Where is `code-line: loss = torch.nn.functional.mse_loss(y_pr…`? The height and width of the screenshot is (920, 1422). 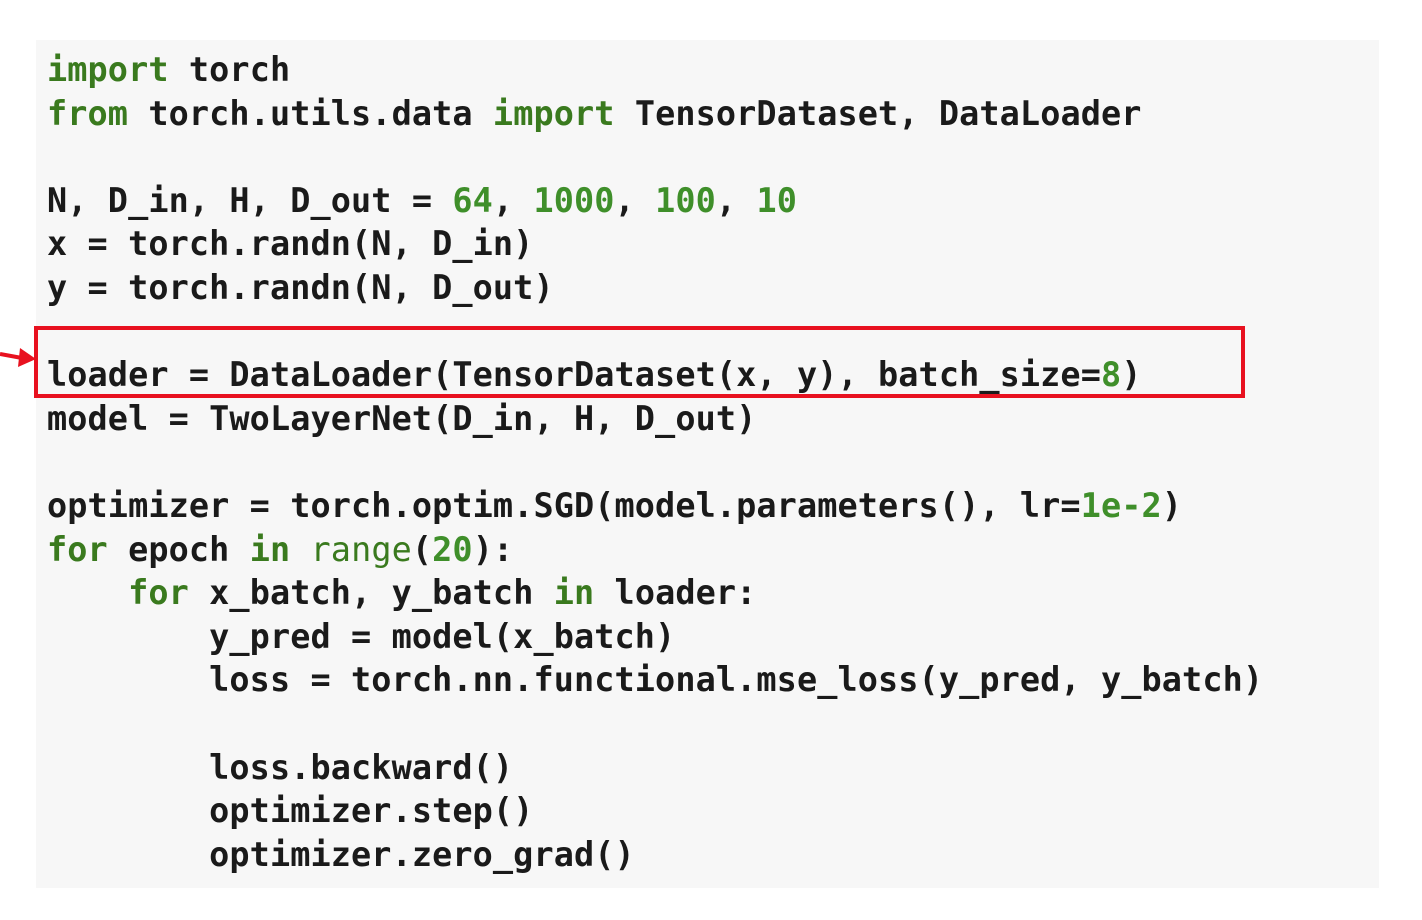
code-line: loss = torch.nn.functional.mse_loss(y_pr… is located at coordinates (655, 680).